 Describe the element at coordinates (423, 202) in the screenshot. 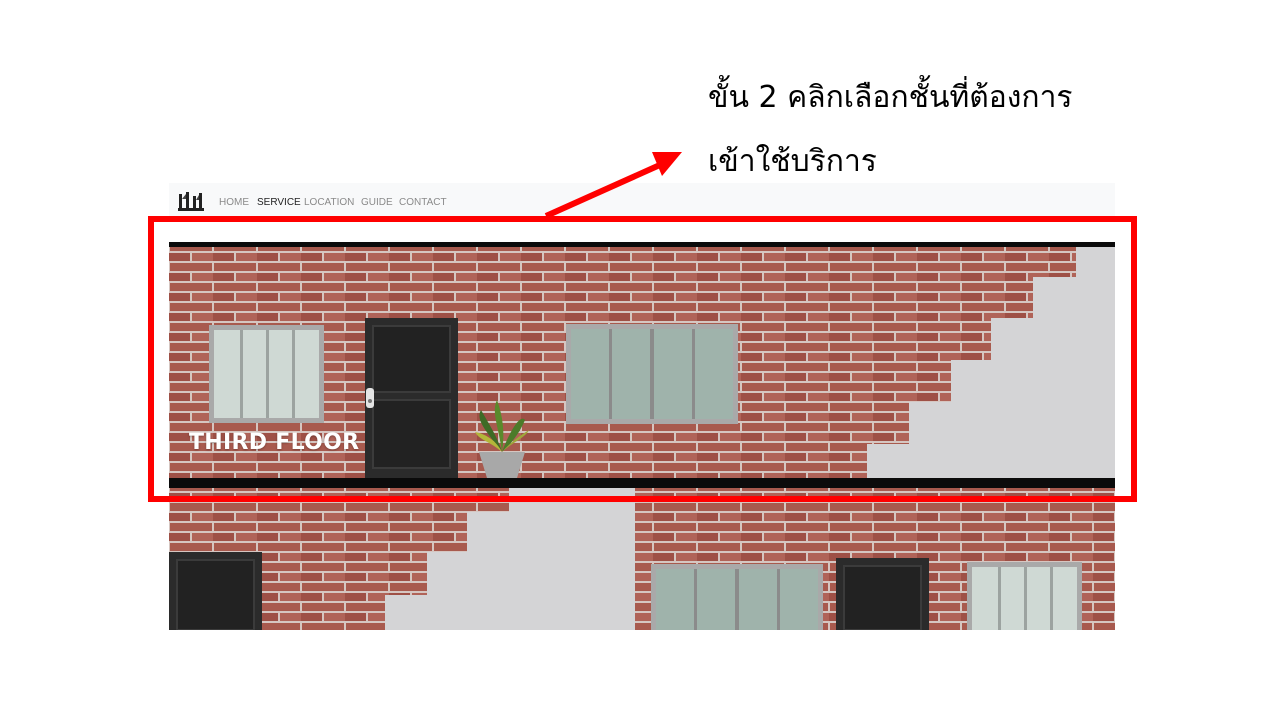

I see `nav-contact: CONTACT` at that location.